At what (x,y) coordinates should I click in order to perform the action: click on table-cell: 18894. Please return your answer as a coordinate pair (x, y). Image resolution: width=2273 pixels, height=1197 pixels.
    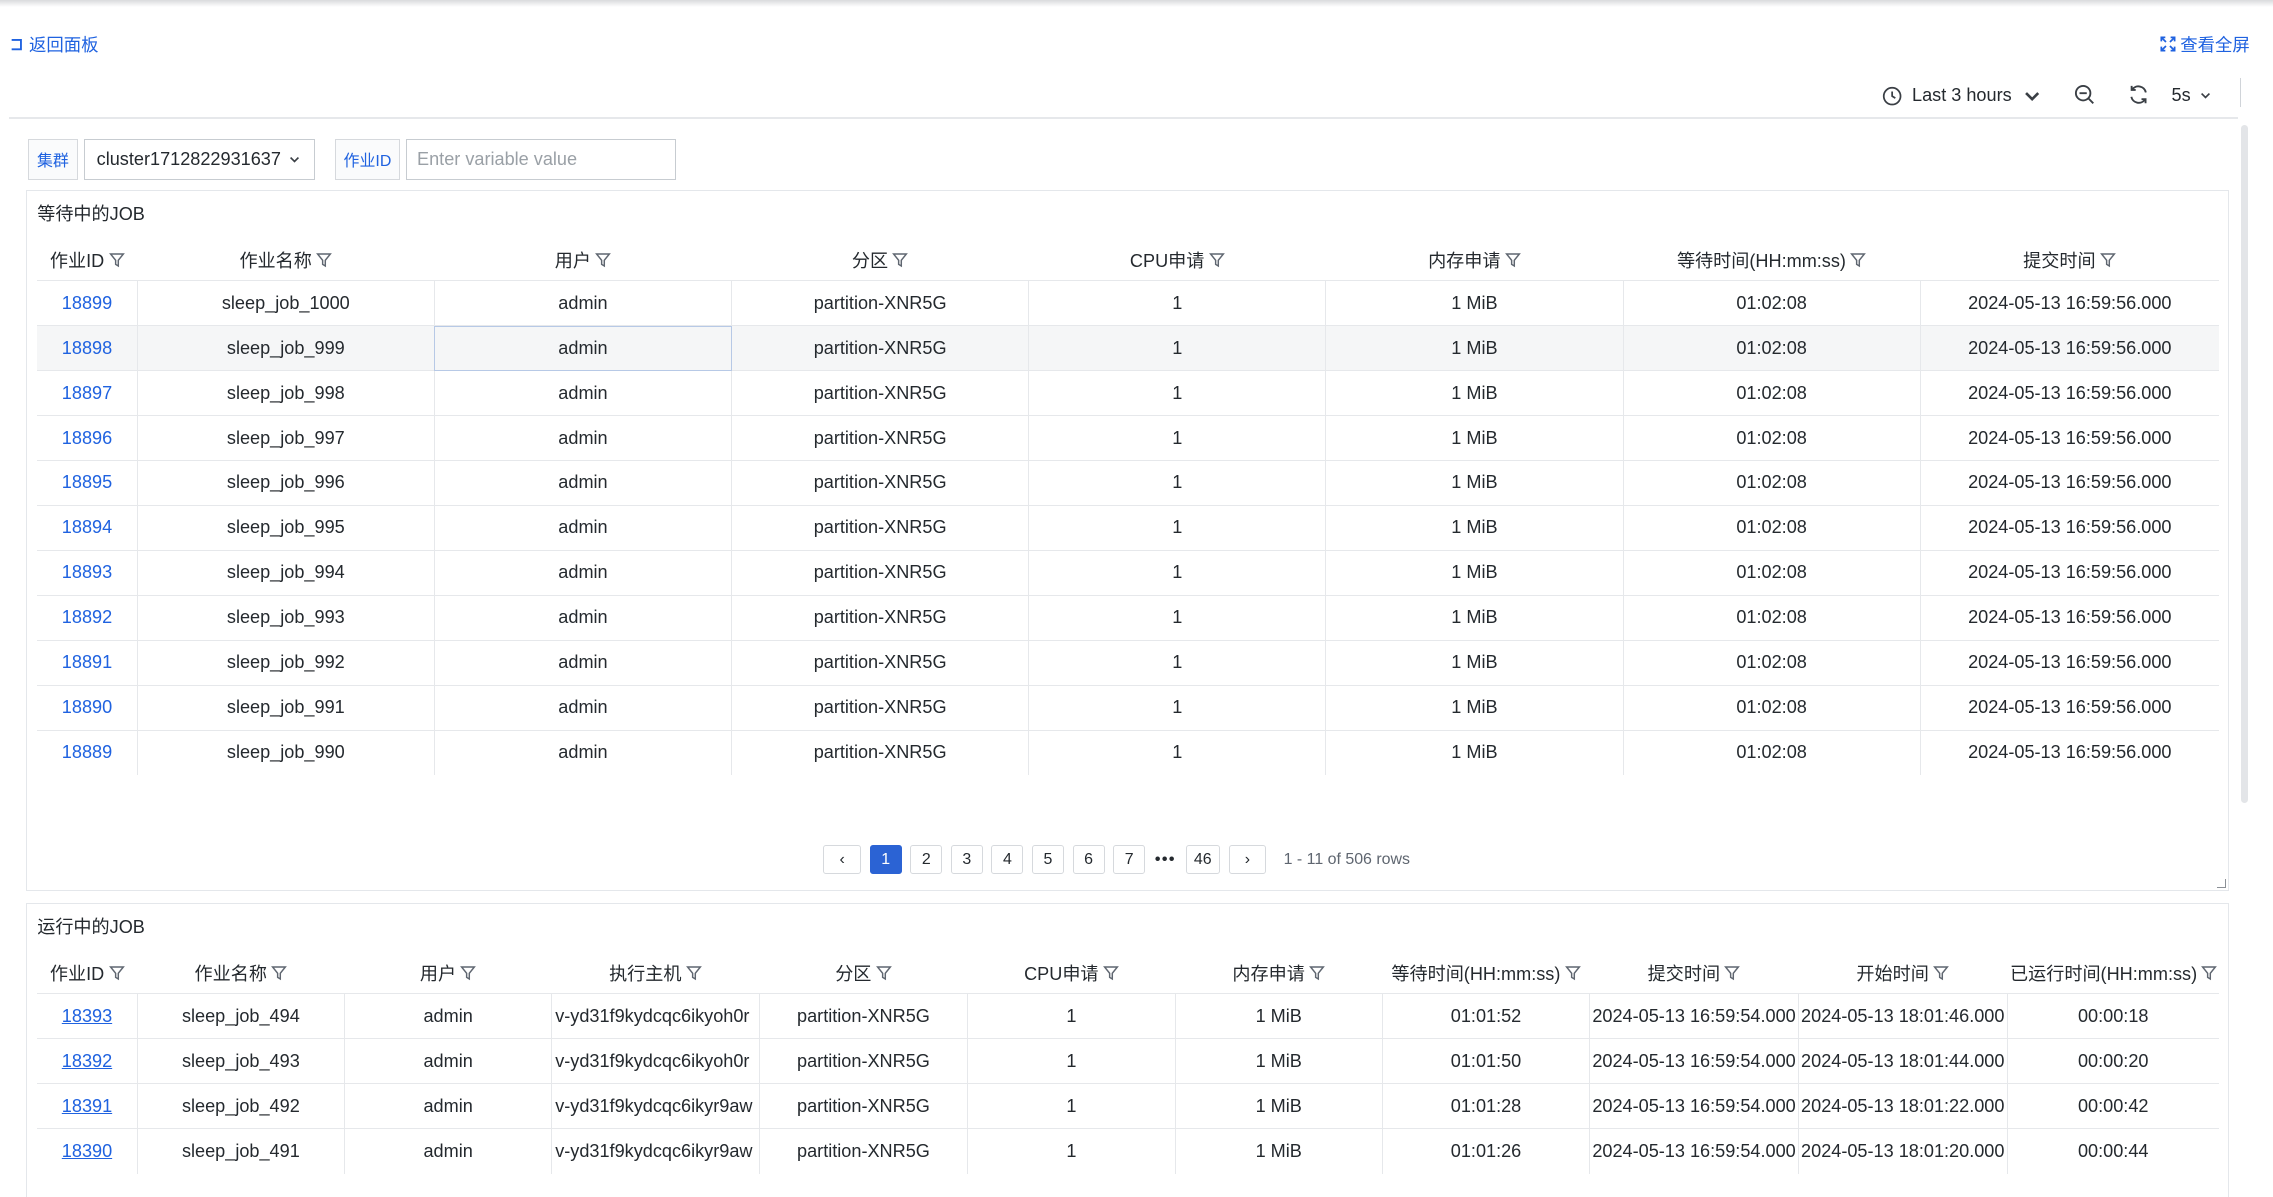
    Looking at the image, I should click on (87, 527).